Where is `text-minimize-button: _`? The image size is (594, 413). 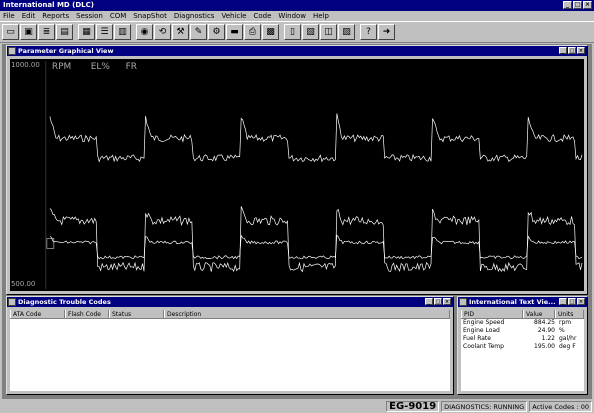 text-minimize-button: _ is located at coordinates (563, 301).